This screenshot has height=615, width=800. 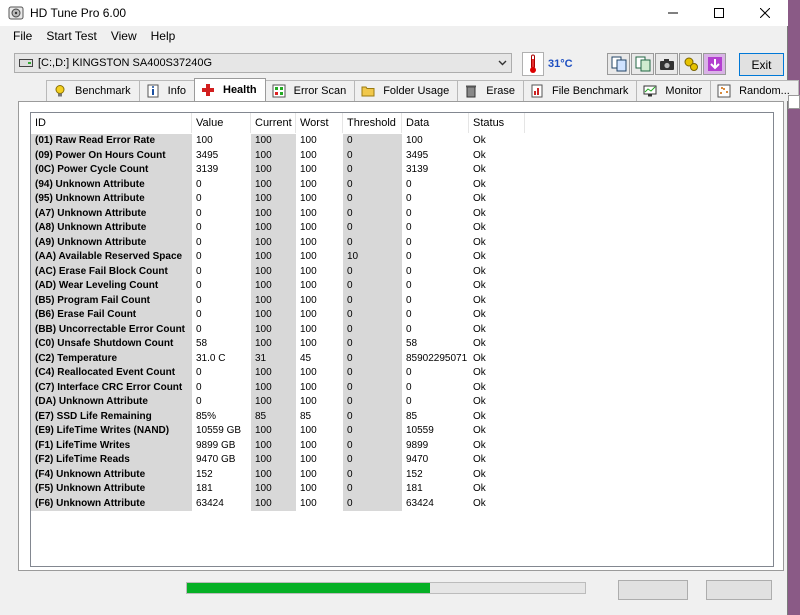 What do you see at coordinates (124, 36) in the screenshot?
I see `menu-view: View` at bounding box center [124, 36].